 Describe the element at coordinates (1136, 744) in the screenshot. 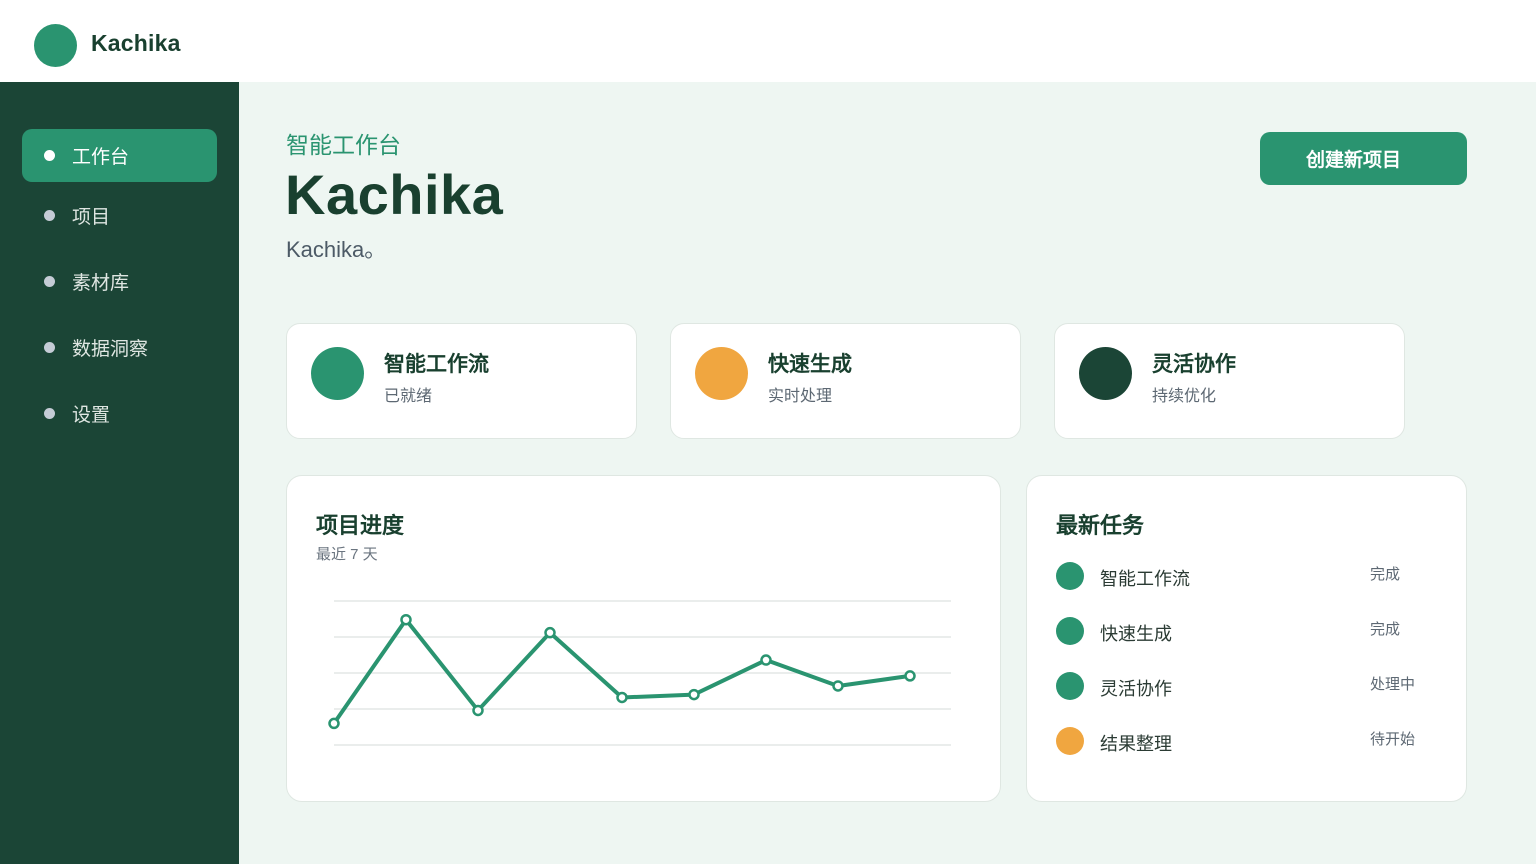

I see `task-name: 结果整理` at that location.